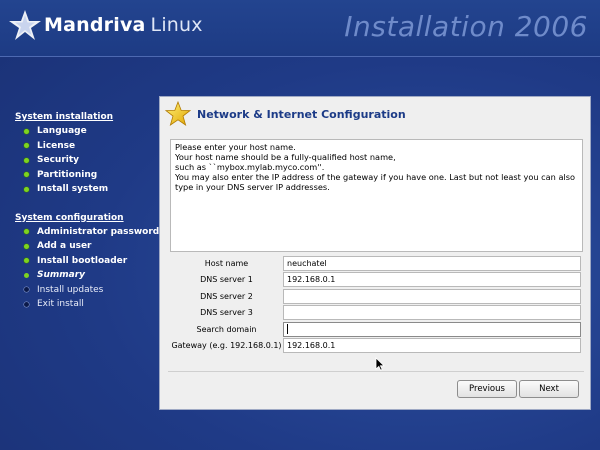 This screenshot has height=450, width=600. I want to click on text-caret, so click(287, 329).